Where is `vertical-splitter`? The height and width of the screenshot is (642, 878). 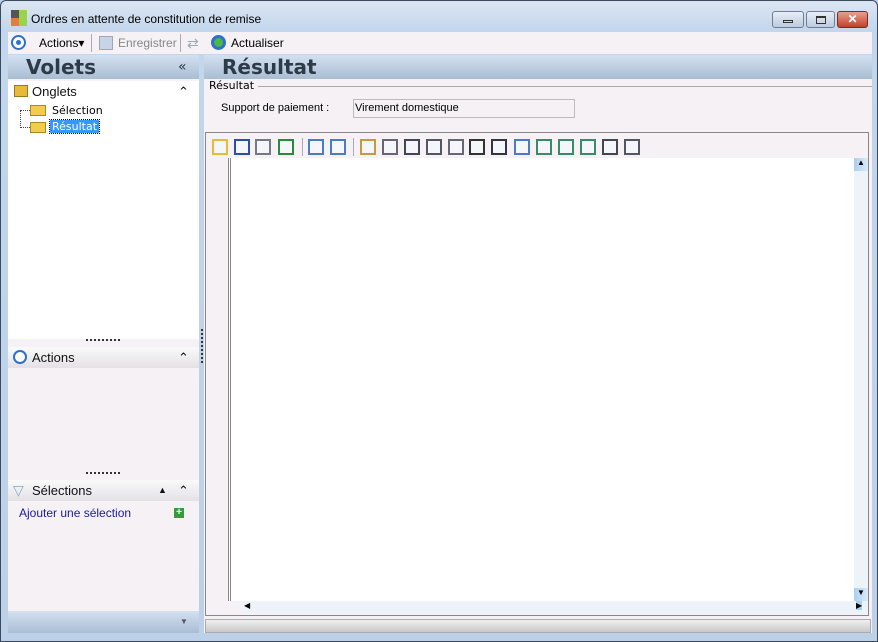
vertical-splitter is located at coordinates (202, 346).